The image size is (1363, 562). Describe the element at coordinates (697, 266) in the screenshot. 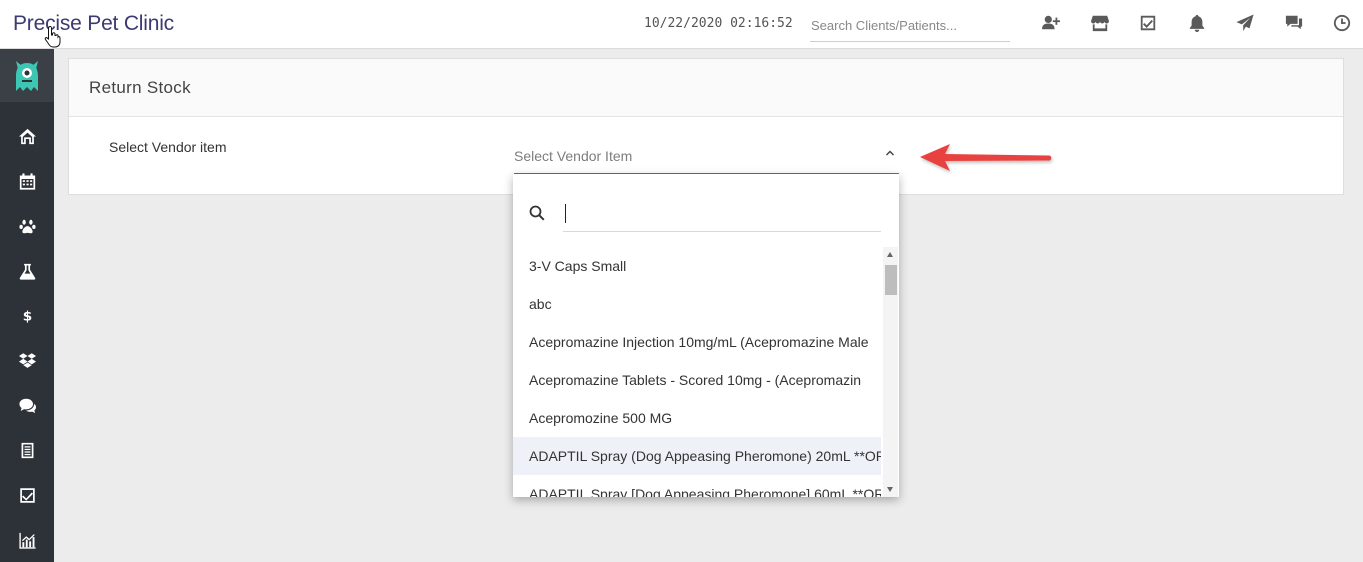

I see `dropdown-option: 3-V Caps Small` at that location.